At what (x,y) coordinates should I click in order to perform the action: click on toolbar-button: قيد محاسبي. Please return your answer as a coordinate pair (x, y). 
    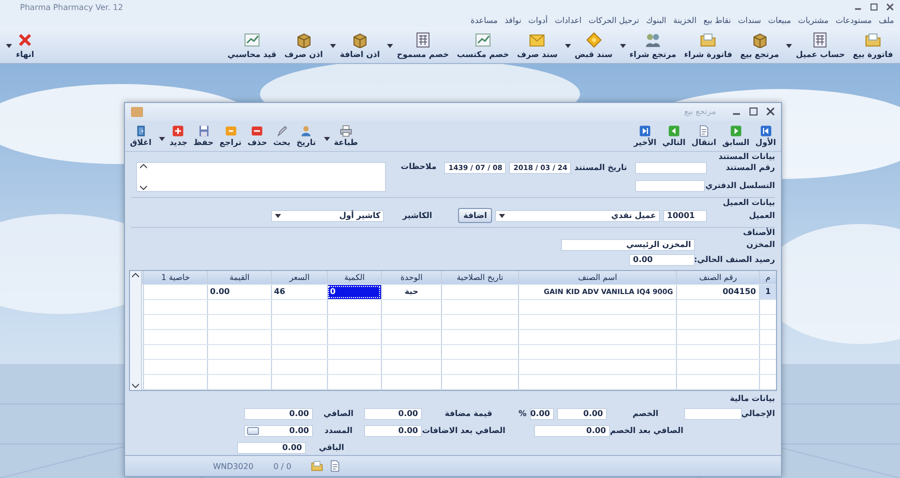
    Looking at the image, I should click on (252, 45).